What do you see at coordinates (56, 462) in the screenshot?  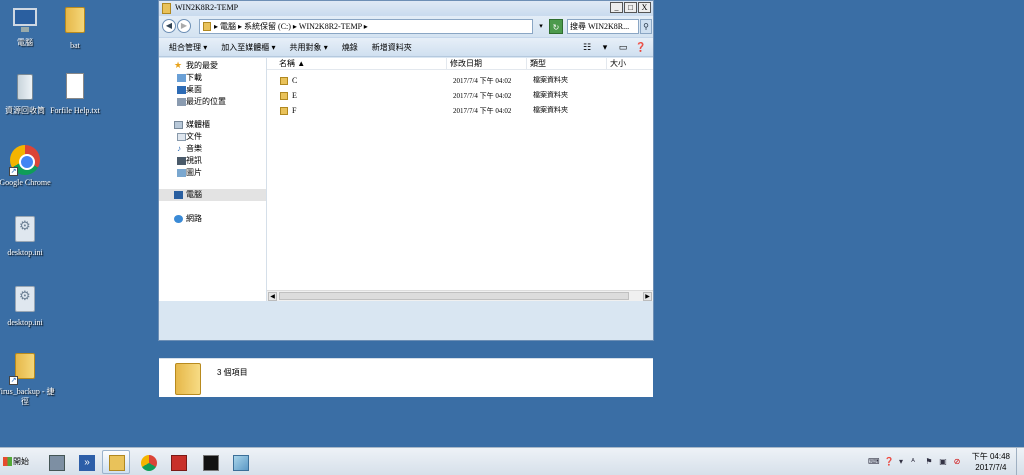 I see `taskbar-server-manager` at bounding box center [56, 462].